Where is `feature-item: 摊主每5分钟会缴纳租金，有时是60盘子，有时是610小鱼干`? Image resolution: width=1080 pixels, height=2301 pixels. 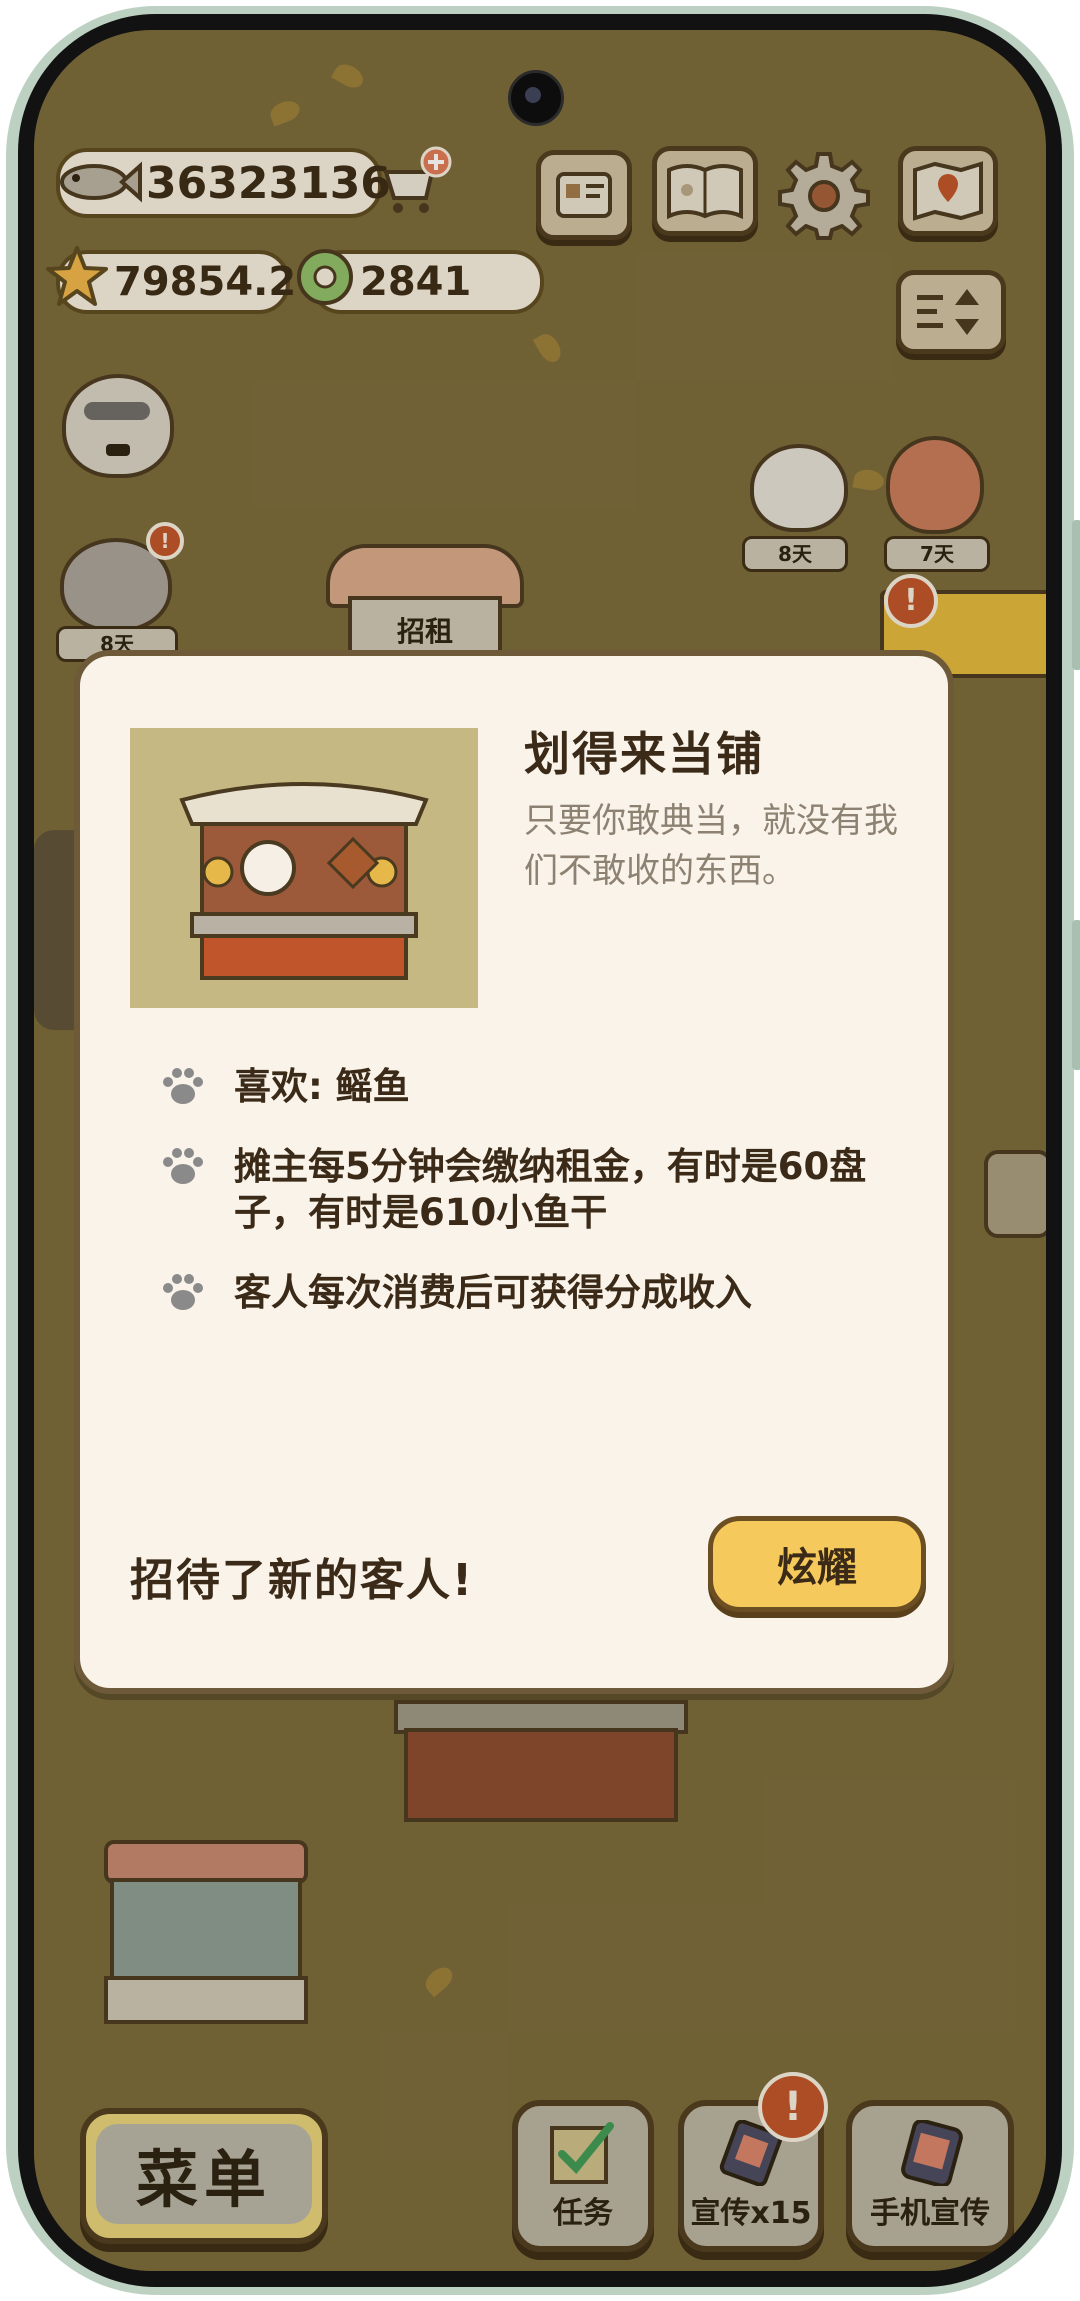
feature-item: 摊主每5分钟会缴纳租金，有时是60盘子，有时是610小鱼干 is located at coordinates (520, 1190).